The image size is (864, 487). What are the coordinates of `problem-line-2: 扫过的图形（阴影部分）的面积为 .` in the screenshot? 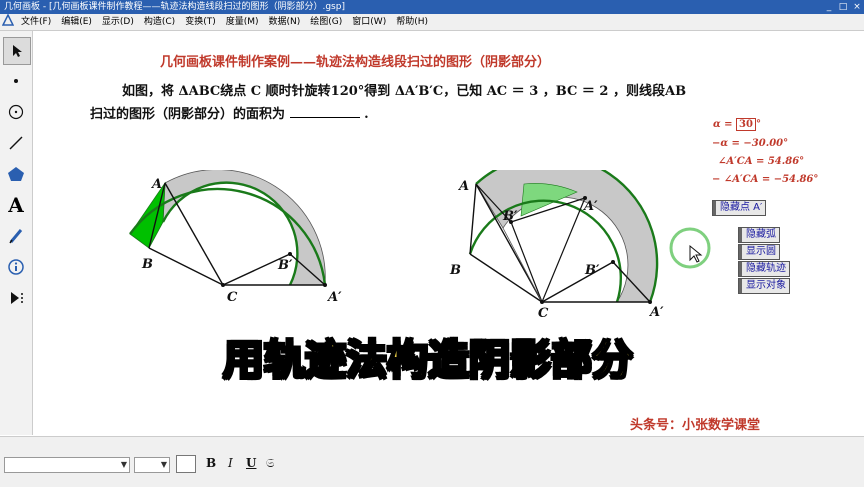 It's located at (442, 114).